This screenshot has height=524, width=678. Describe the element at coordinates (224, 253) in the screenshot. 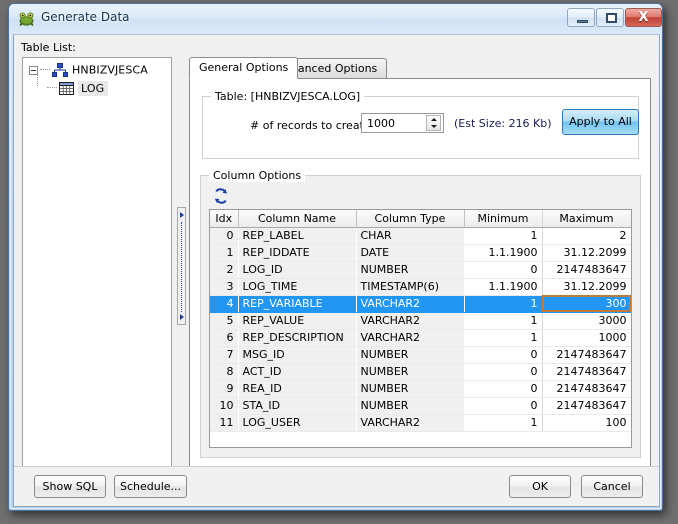

I see `cell-idx: 1` at that location.